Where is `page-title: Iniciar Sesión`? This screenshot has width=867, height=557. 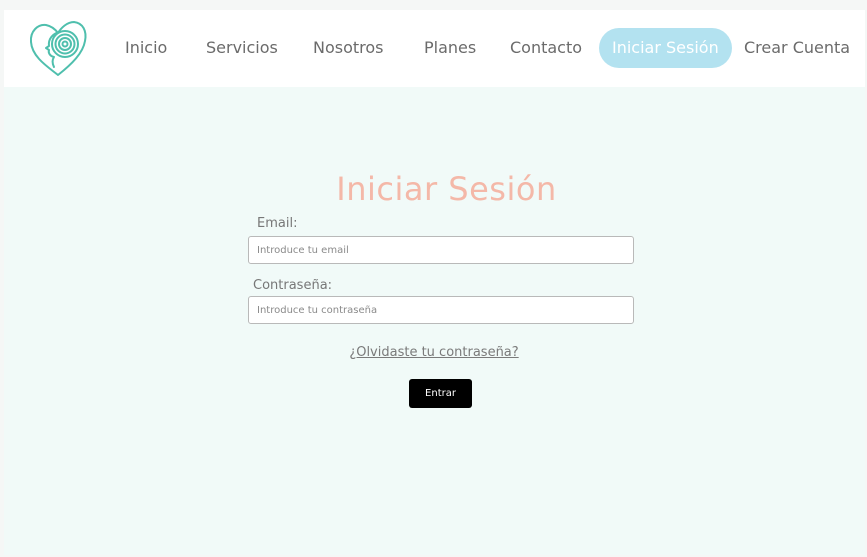
page-title: Iniciar Sesión is located at coordinates (446, 189).